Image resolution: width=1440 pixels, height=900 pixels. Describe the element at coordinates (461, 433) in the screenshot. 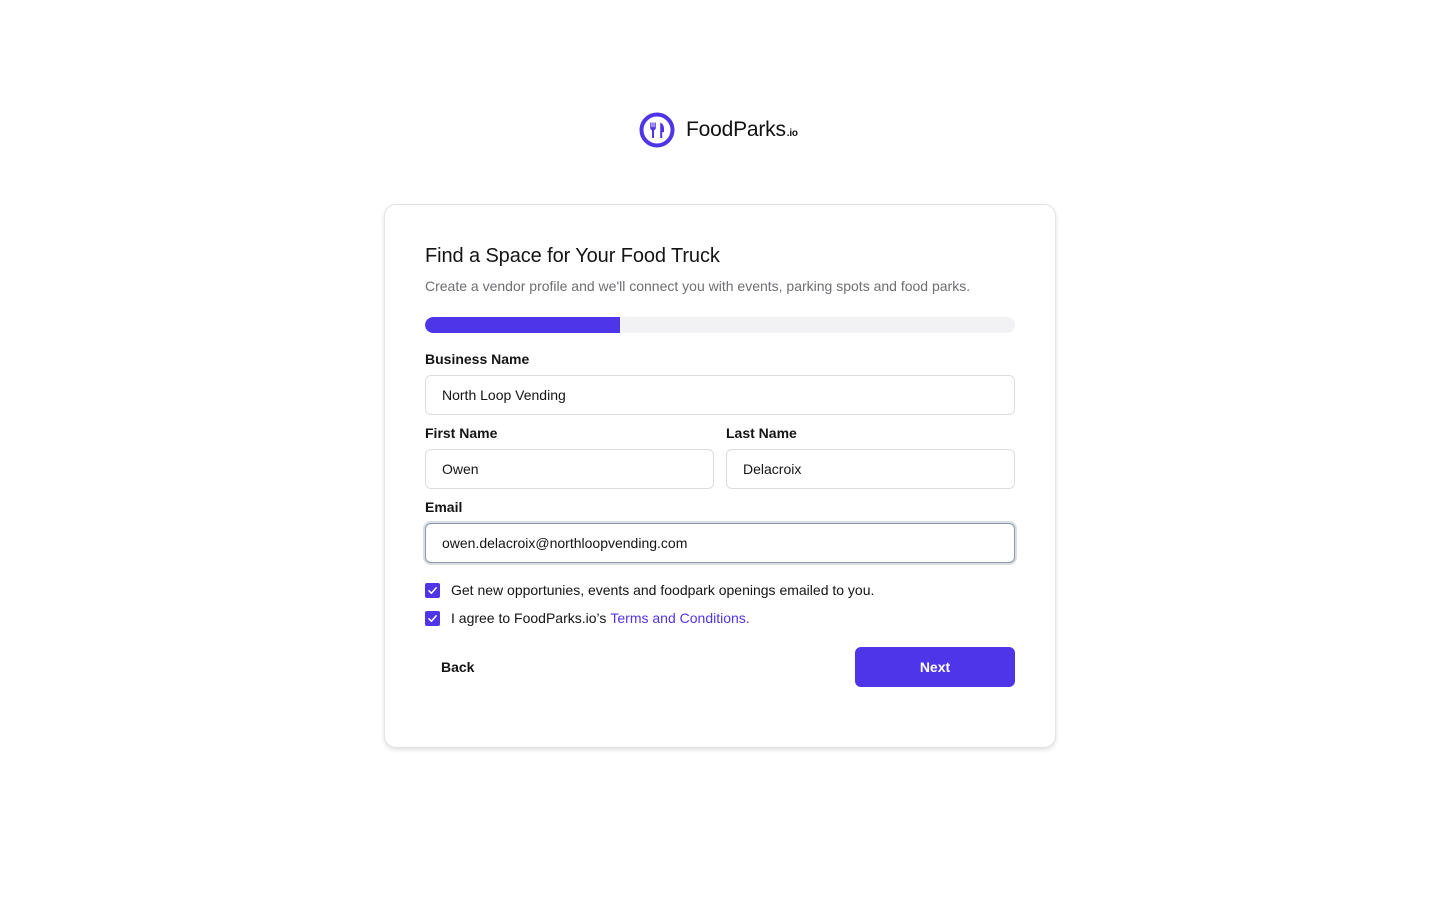

I see `first-name-label: First Name` at that location.